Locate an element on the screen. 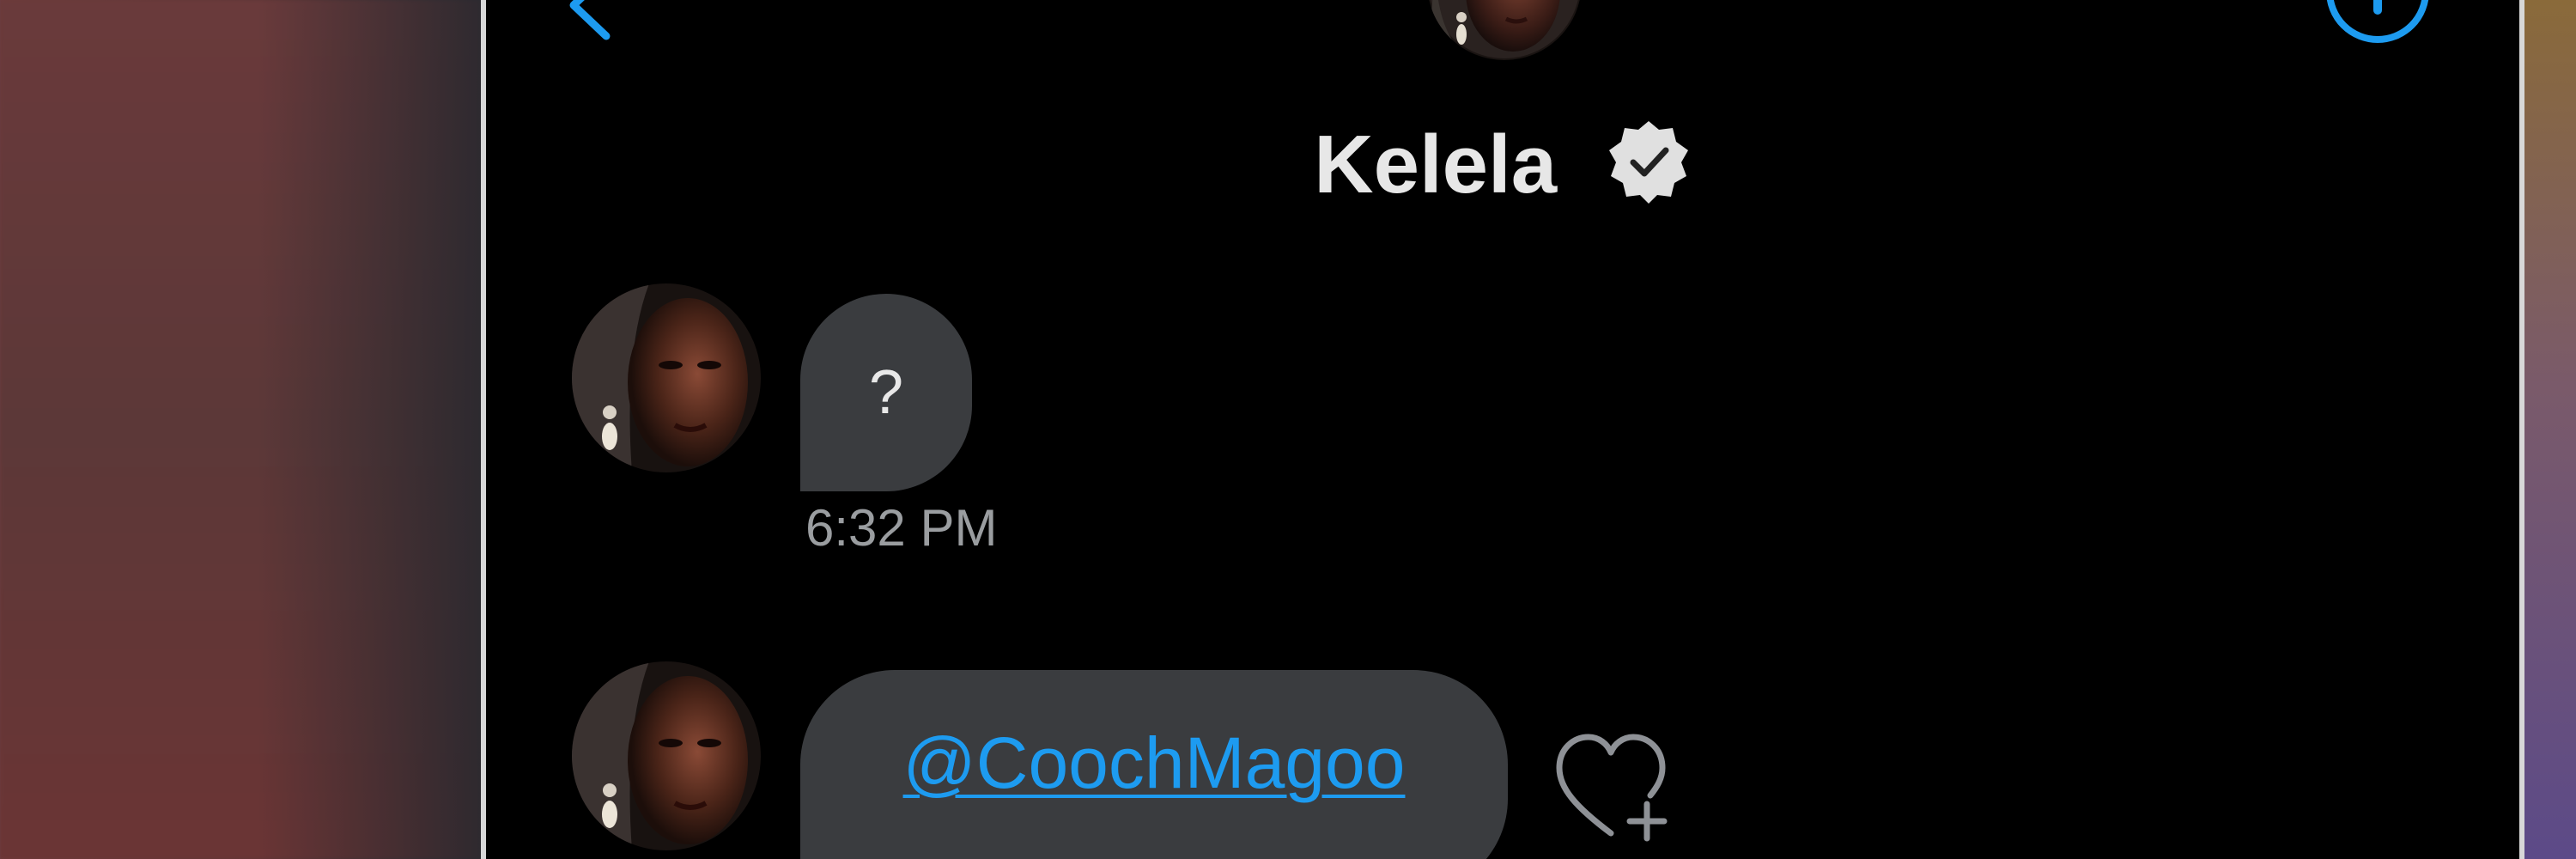 This screenshot has width=2576, height=859. background-right is located at coordinates (2550, 430).